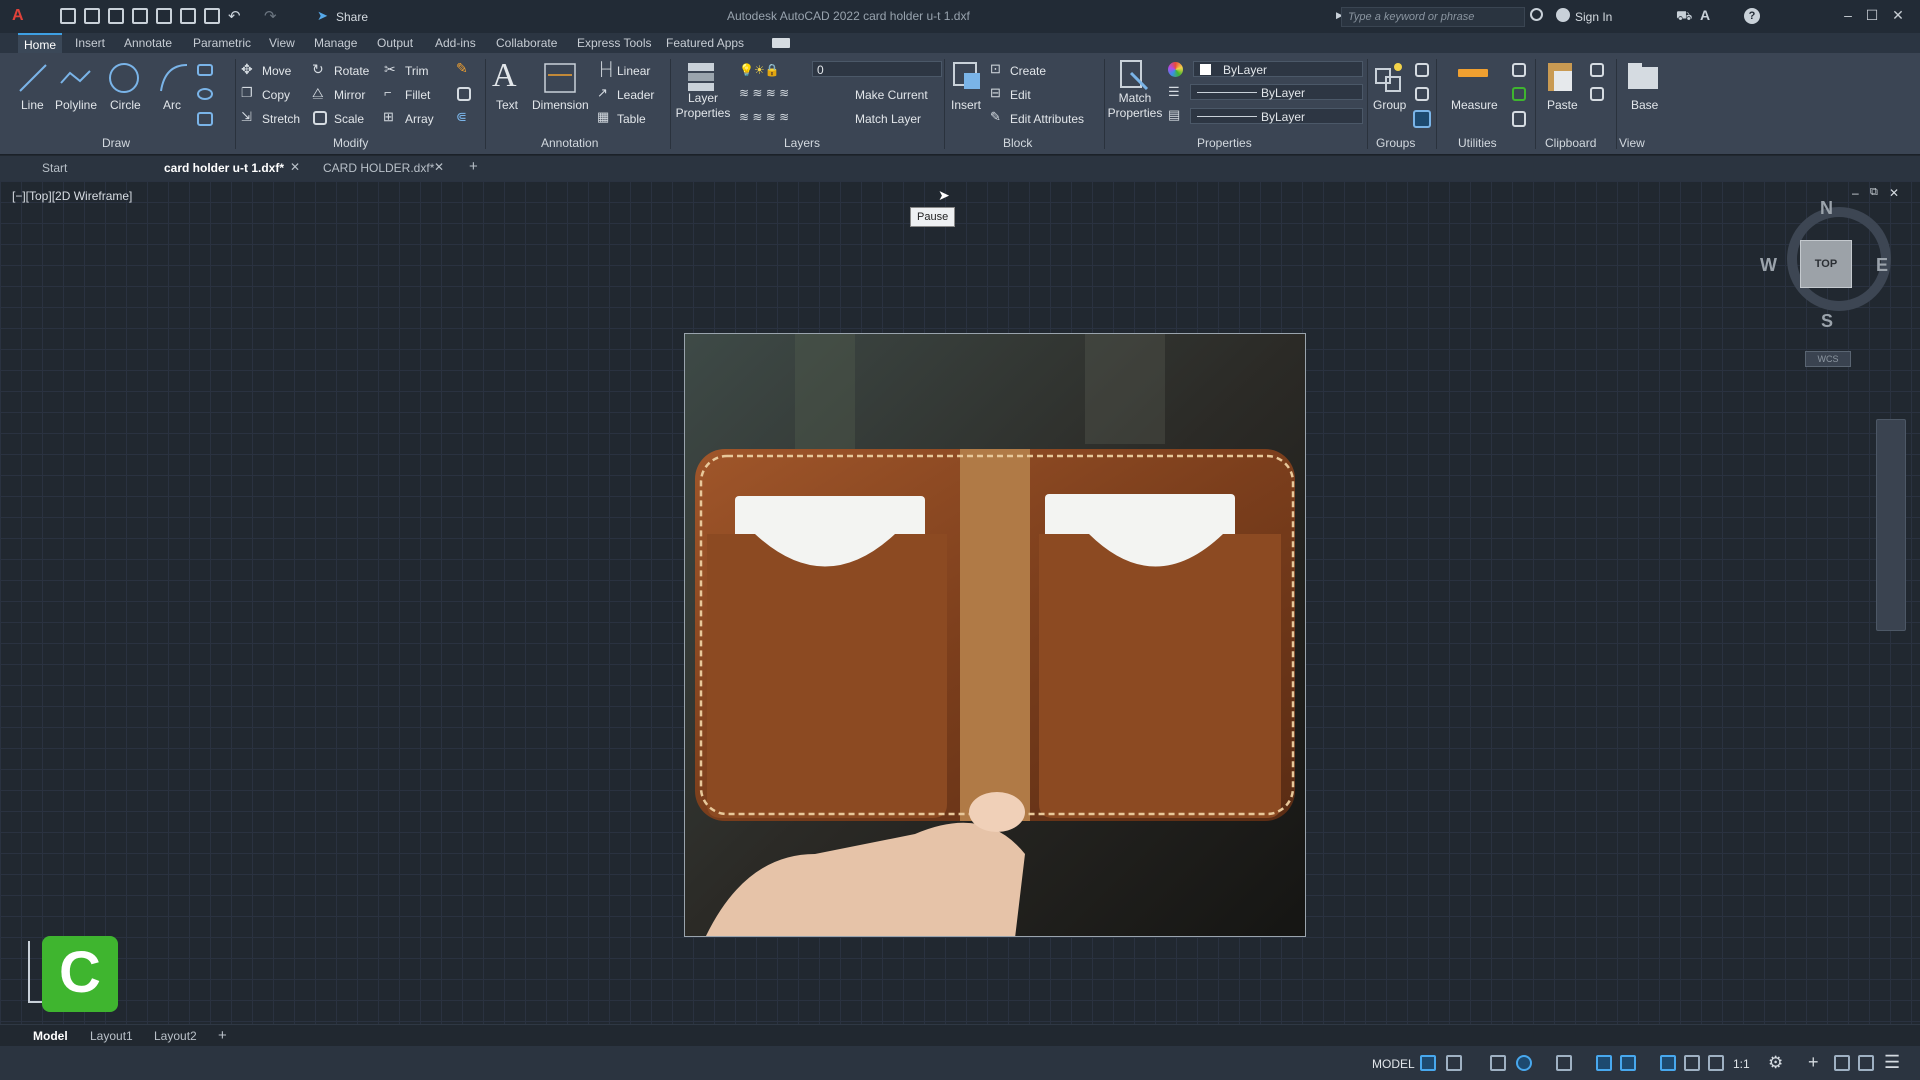 This screenshot has width=1920, height=1080. What do you see at coordinates (455, 43) in the screenshot?
I see `tab-add-ins: Add-ins` at bounding box center [455, 43].